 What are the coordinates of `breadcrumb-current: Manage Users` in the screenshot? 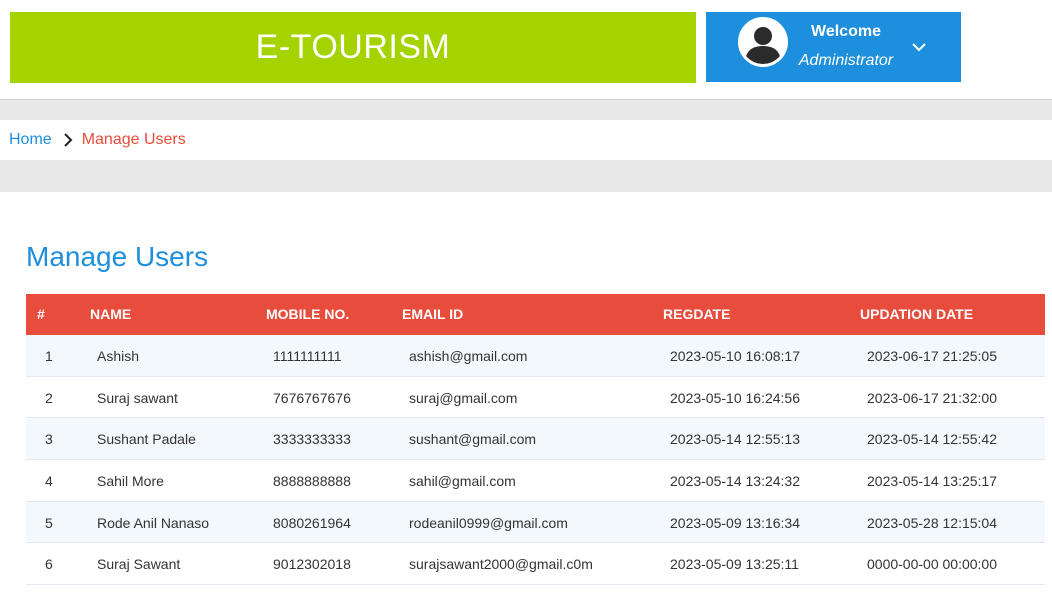 It's located at (133, 139).